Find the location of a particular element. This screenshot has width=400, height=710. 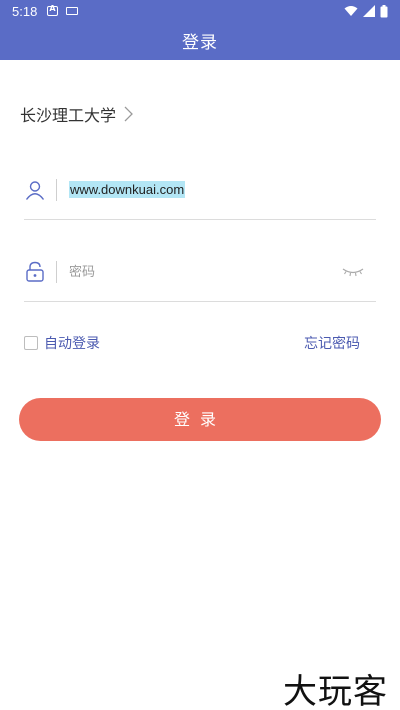

battery-icon is located at coordinates (384, 10).